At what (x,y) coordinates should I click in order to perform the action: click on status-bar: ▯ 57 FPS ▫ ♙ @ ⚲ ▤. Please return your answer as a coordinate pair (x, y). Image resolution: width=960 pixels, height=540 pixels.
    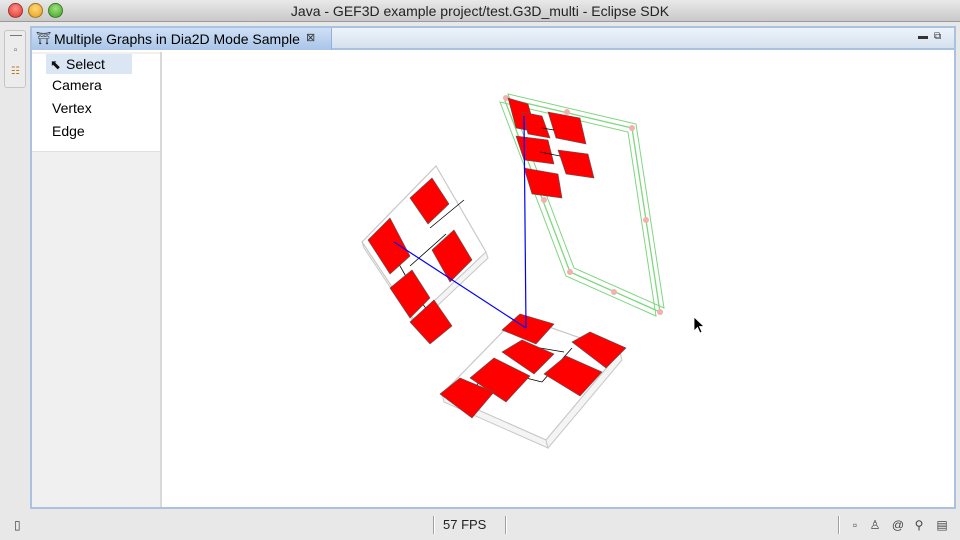
    Looking at the image, I should click on (480, 526).